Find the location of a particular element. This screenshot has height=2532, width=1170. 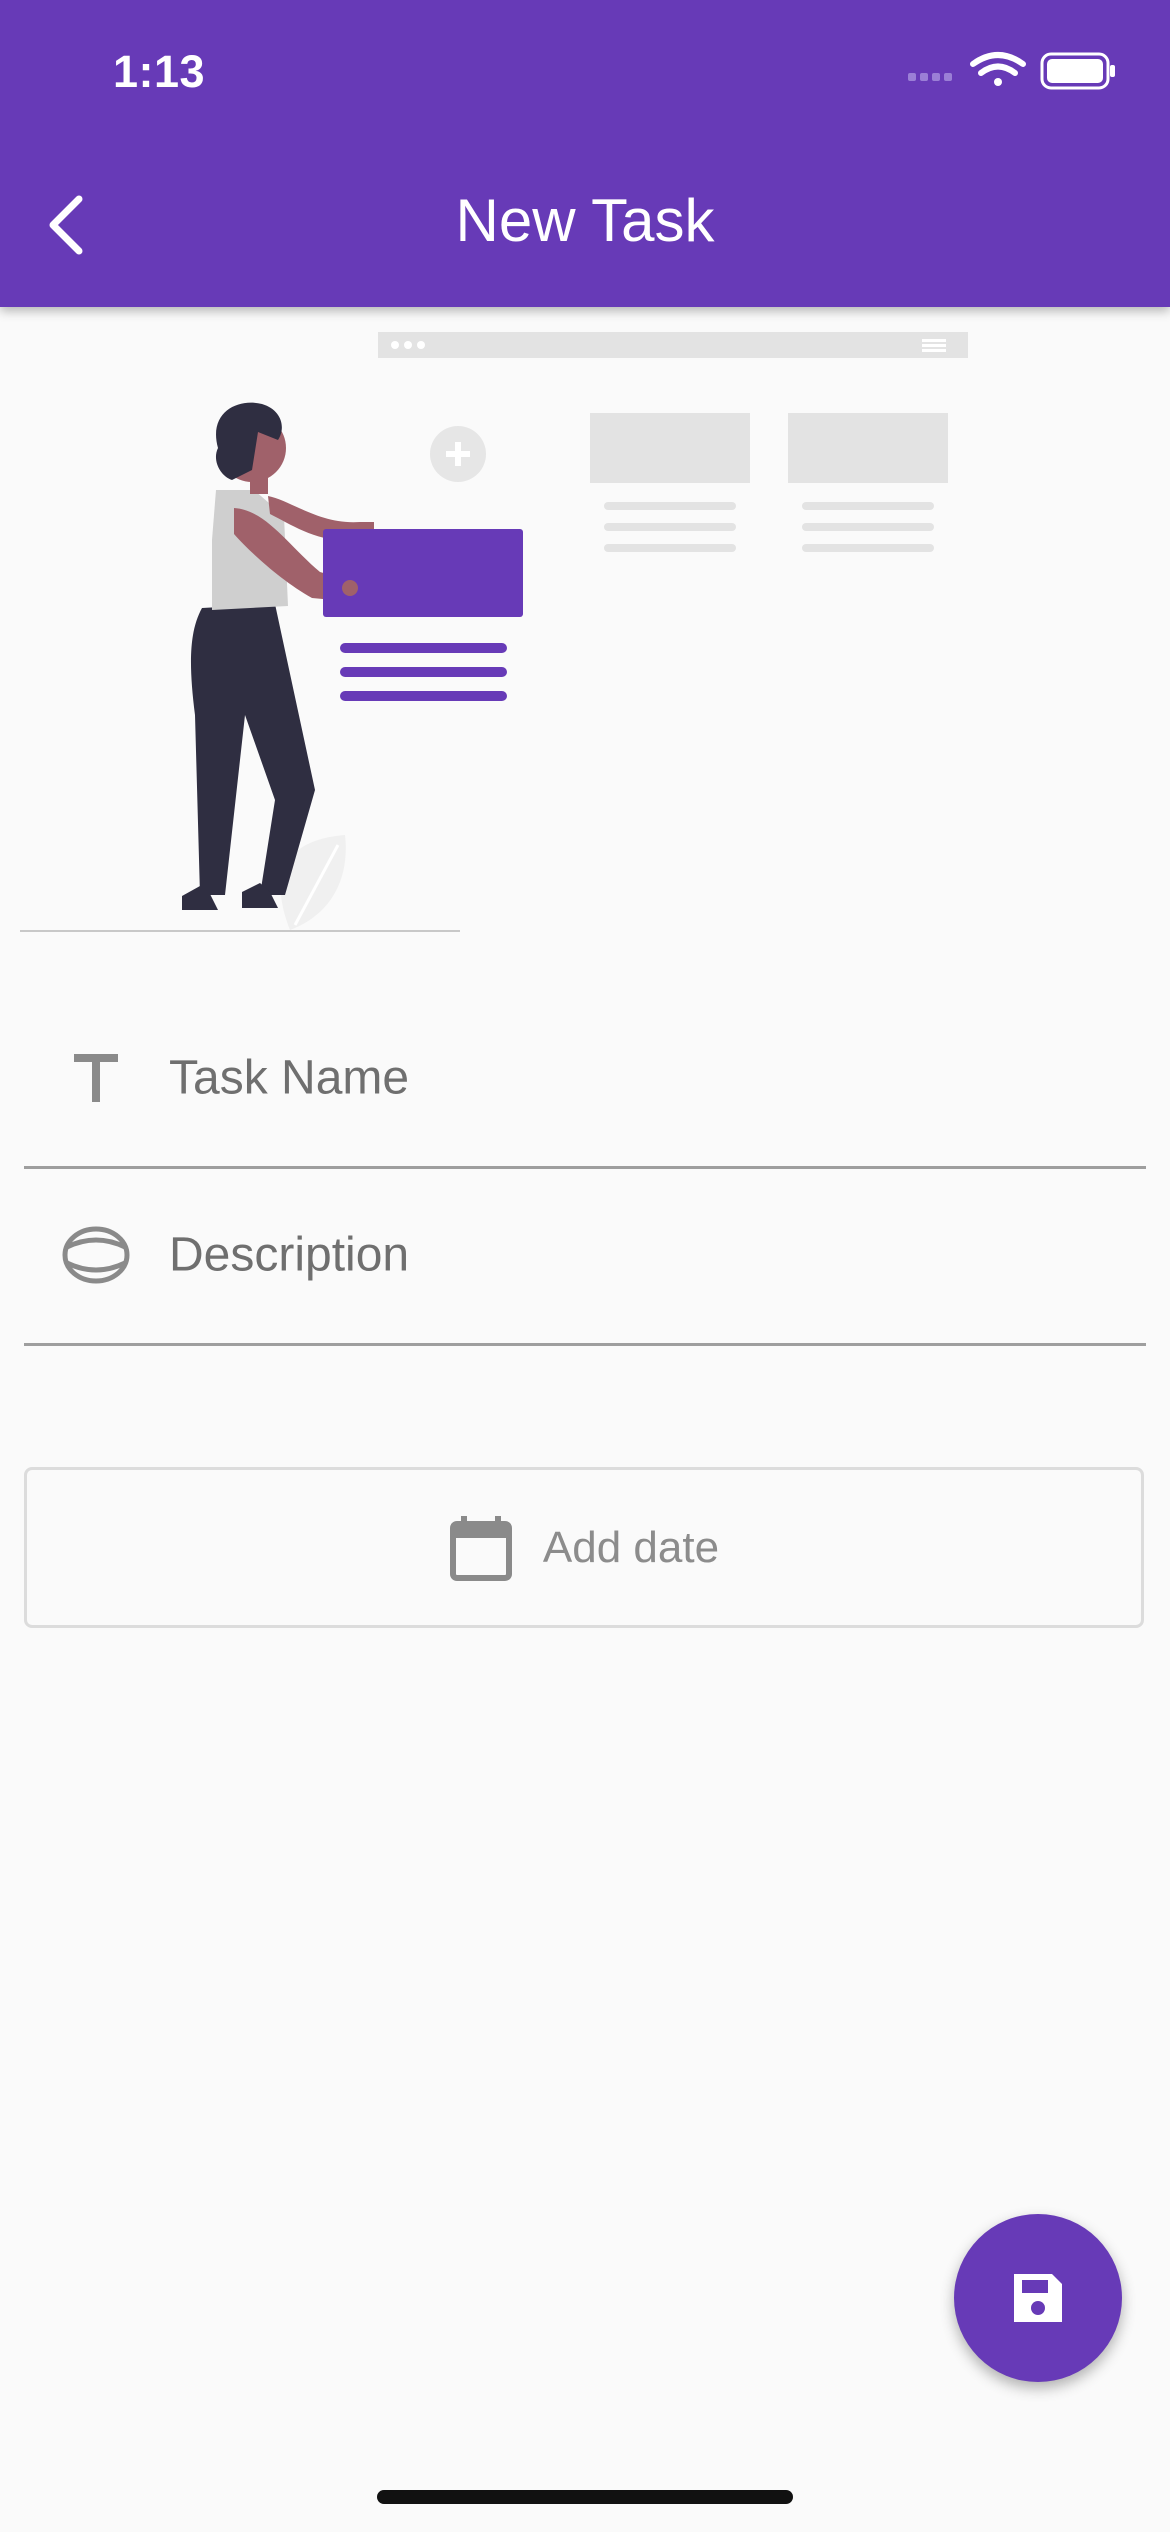

save-icon is located at coordinates (1038, 2298).